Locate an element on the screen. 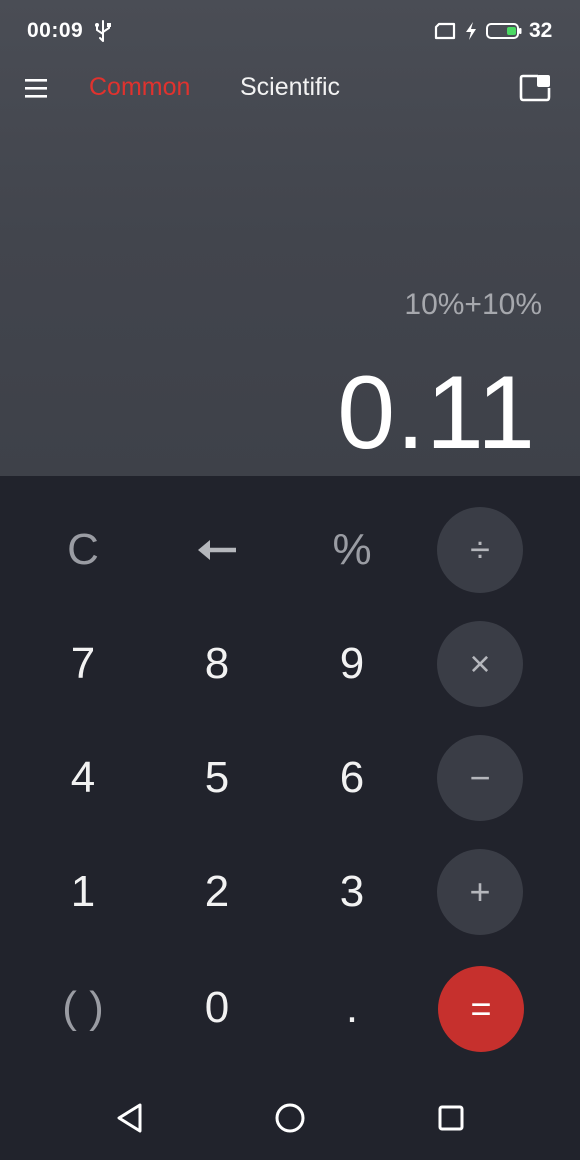  digit-3-button: 3 is located at coordinates (352, 892).